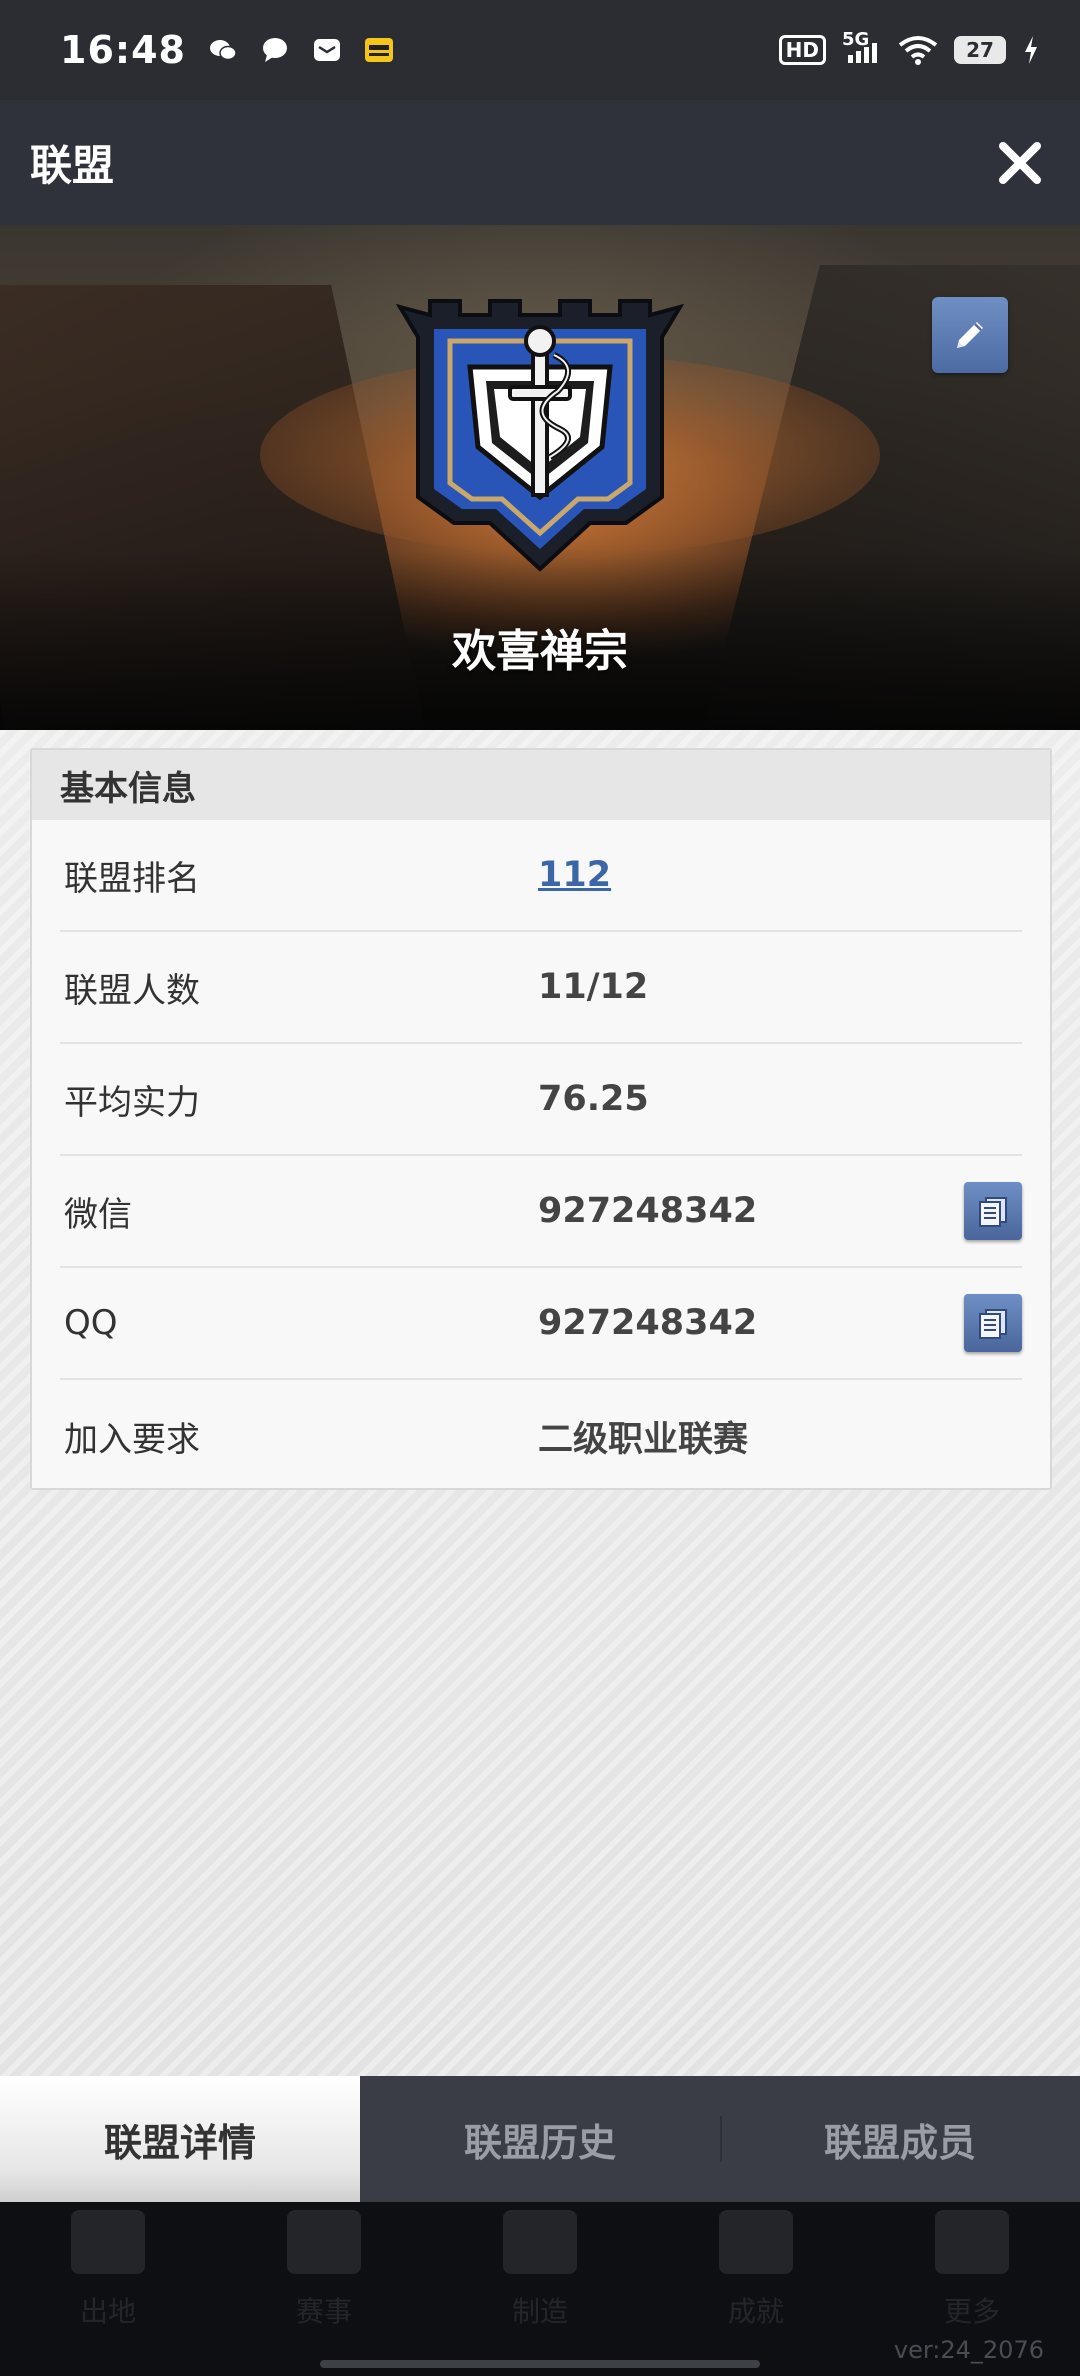  I want to click on nav-label: 赛事, so click(323, 2311).